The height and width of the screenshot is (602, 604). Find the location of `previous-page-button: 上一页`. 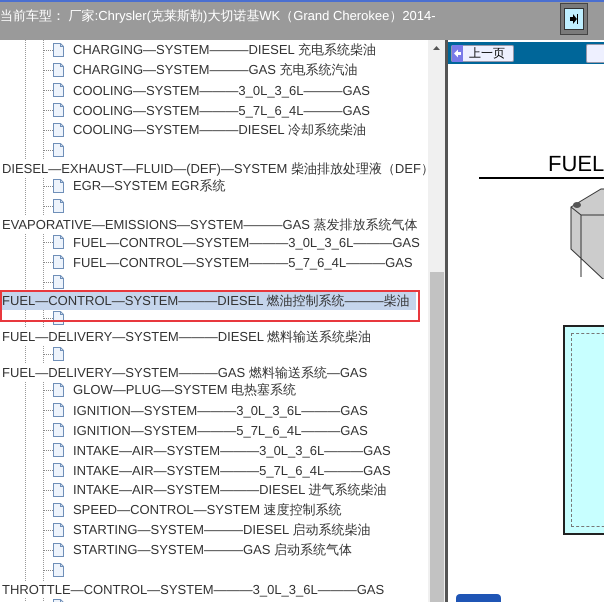

previous-page-button: 上一页 is located at coordinates (482, 53).